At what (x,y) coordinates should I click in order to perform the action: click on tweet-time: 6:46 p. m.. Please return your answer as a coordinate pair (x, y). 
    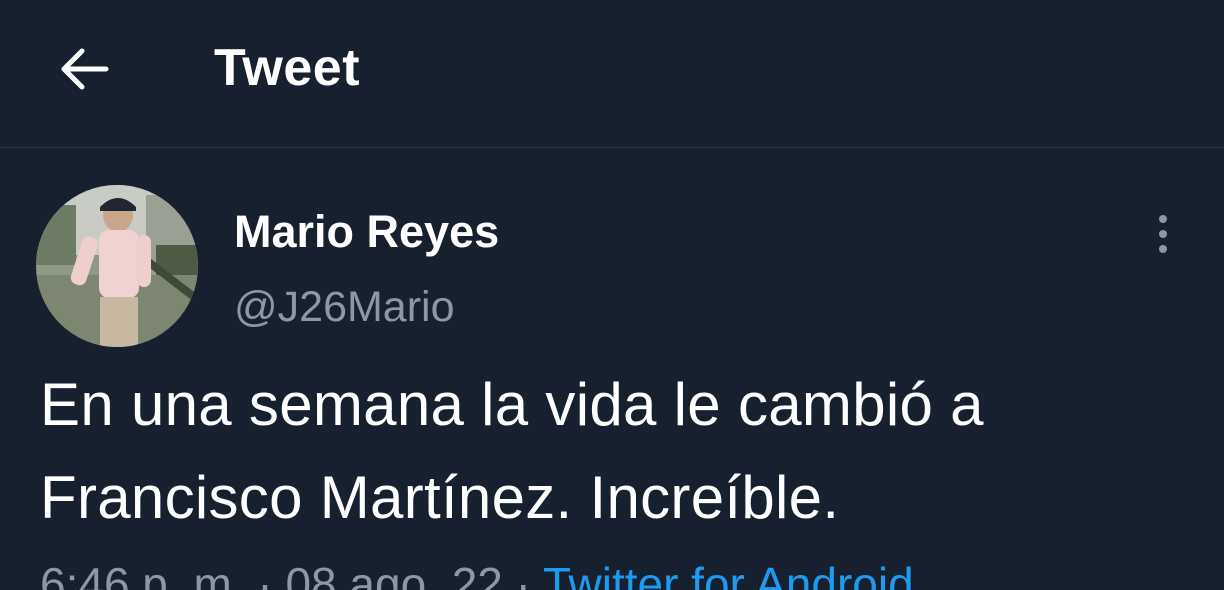
    Looking at the image, I should click on (142, 574).